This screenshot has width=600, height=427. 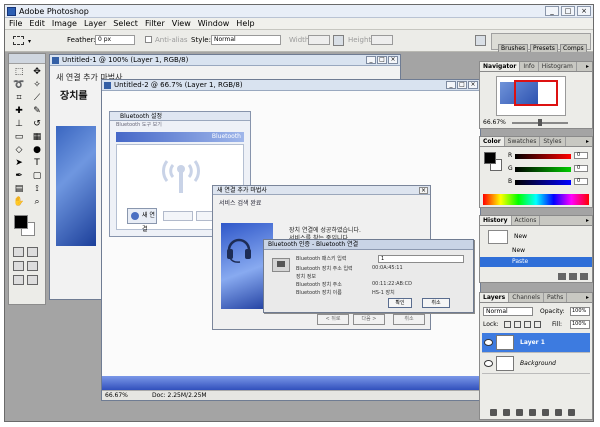 What do you see at coordinates (32, 280) in the screenshot?
I see `jump-to-imageready-icon` at bounding box center [32, 280].